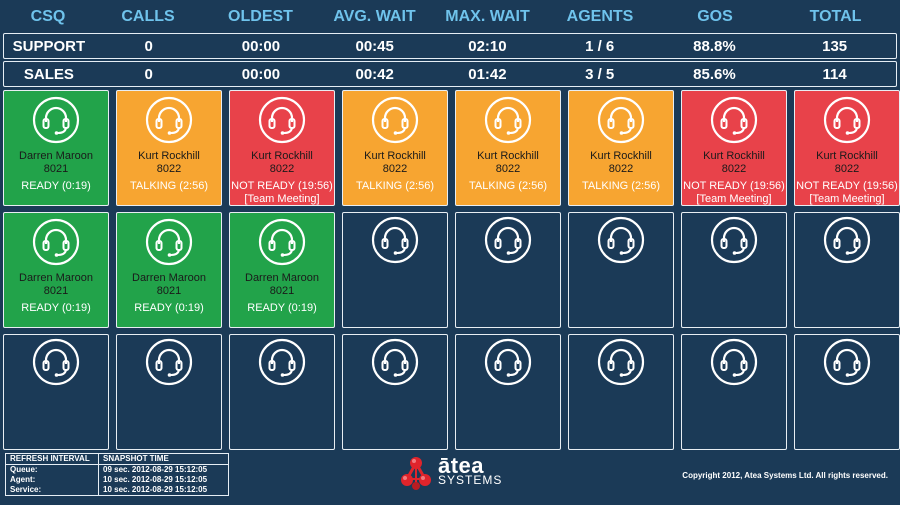 This screenshot has width=900, height=505. Describe the element at coordinates (260, 16) in the screenshot. I see `col-header-oldest: OLDEST` at that location.